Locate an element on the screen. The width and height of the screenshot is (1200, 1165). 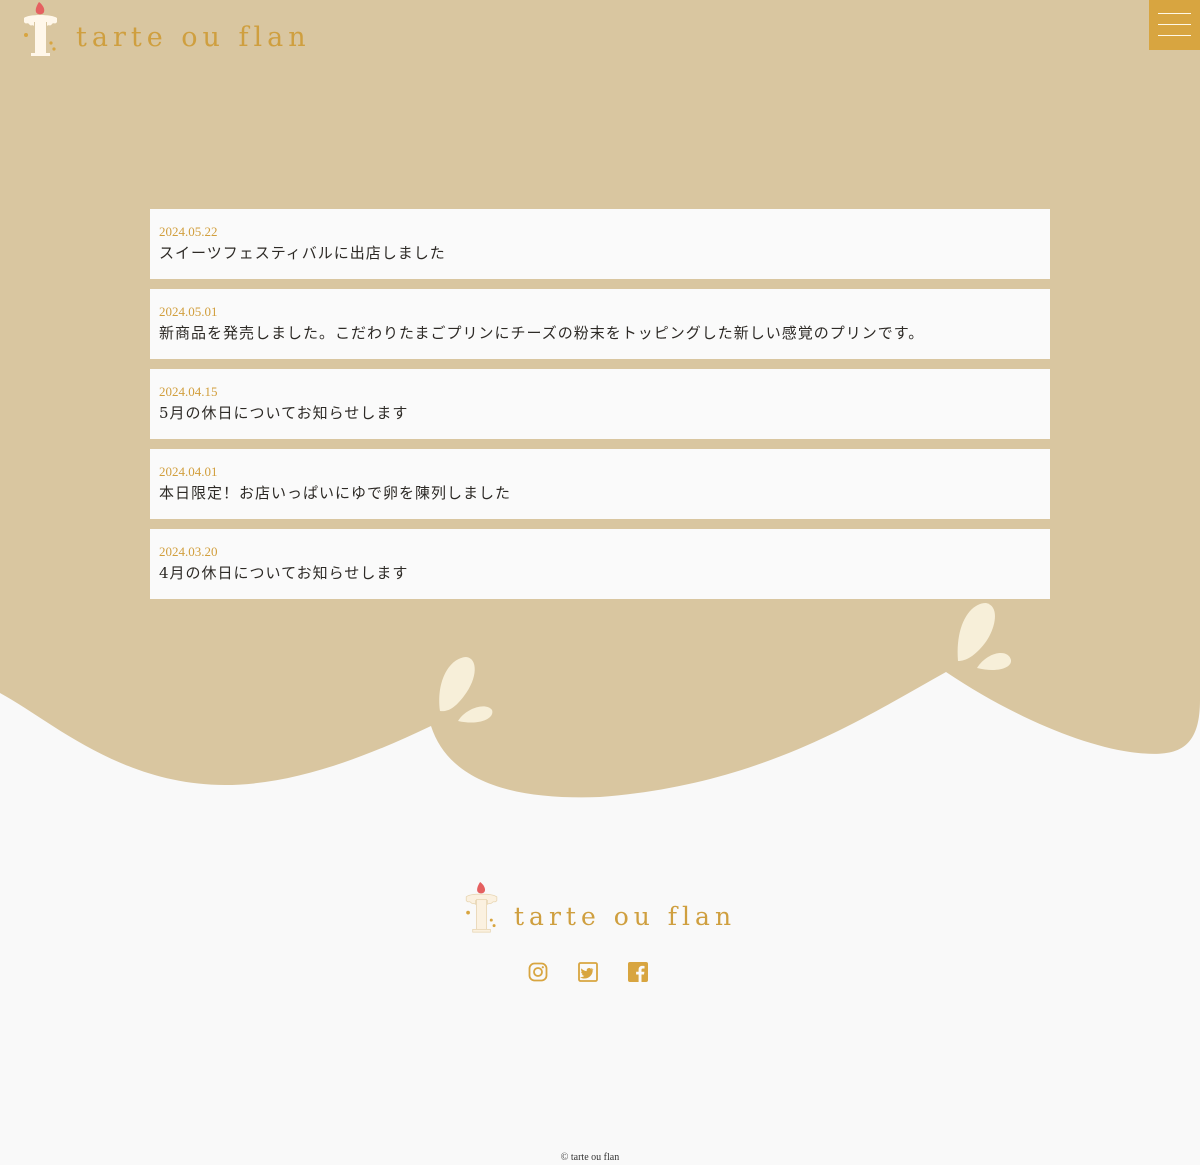
instagram-icon is located at coordinates (538, 972).